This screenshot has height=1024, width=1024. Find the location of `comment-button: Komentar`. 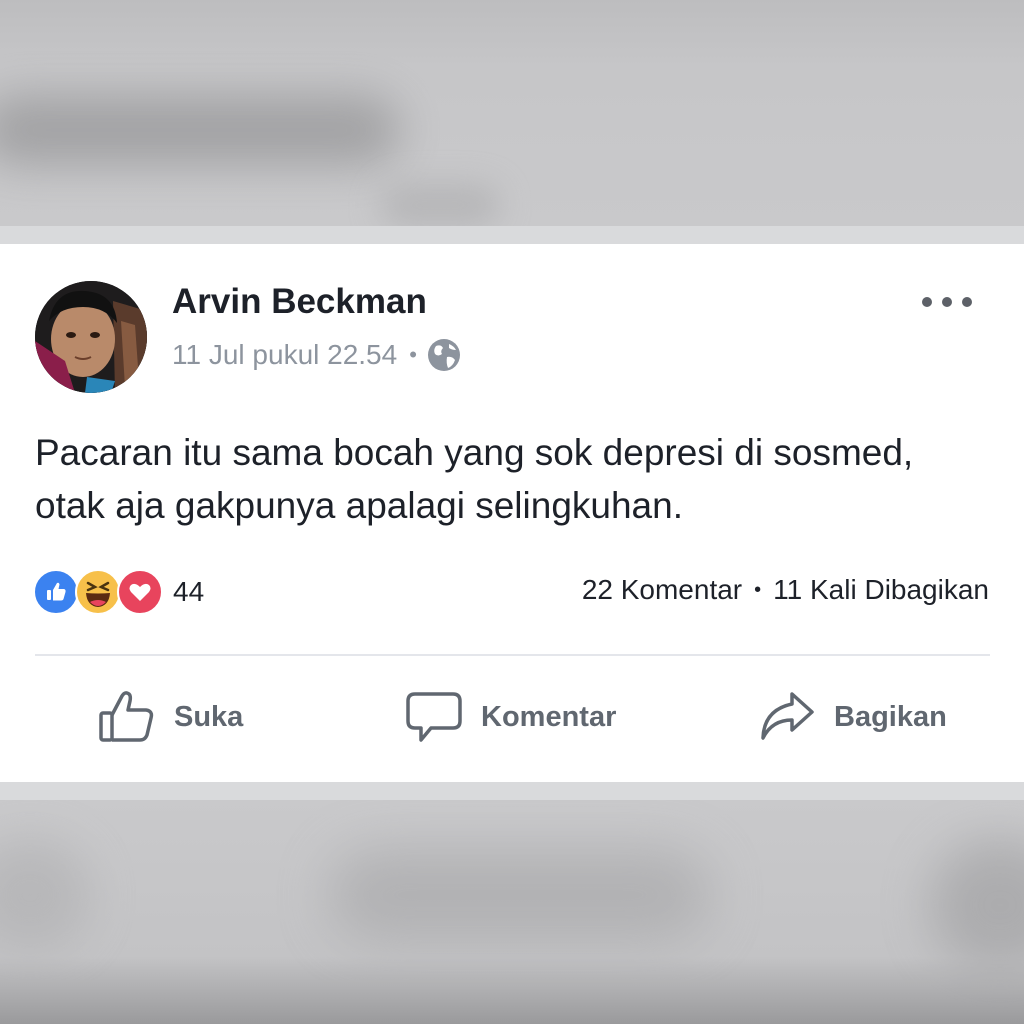

comment-button: Komentar is located at coordinates (510, 717).